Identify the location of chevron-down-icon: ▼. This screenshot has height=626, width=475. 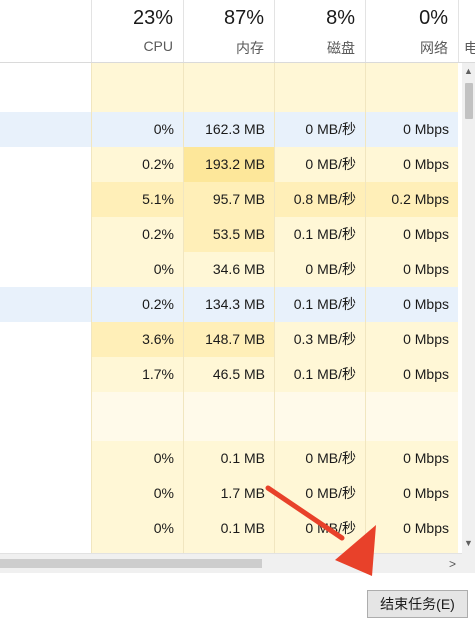
(468, 543).